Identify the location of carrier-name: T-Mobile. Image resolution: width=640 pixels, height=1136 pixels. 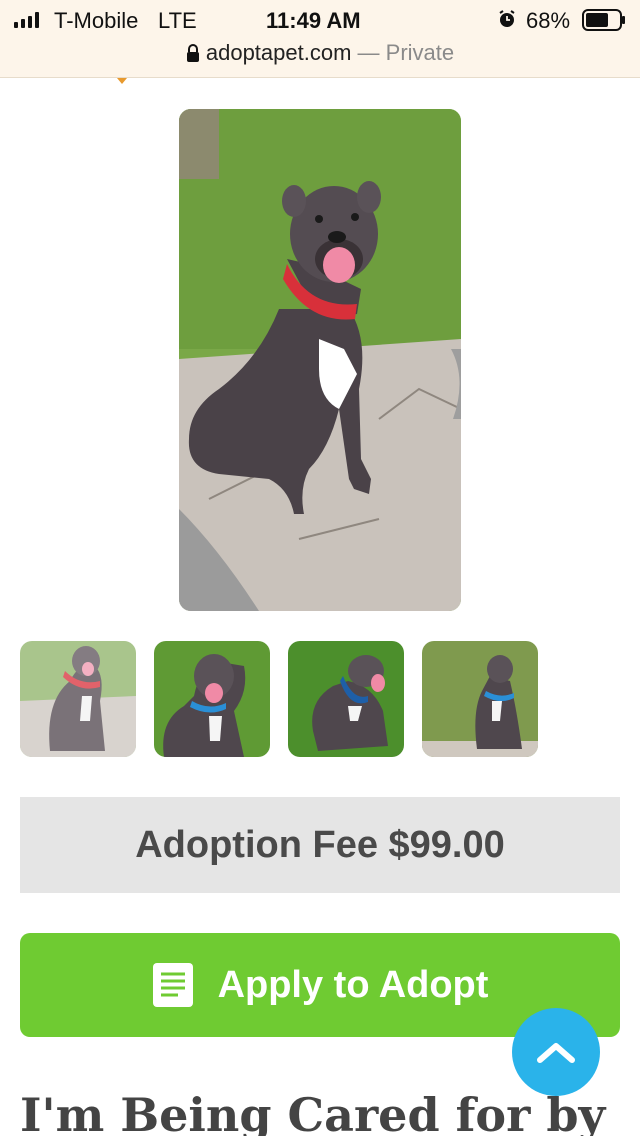
(96, 20).